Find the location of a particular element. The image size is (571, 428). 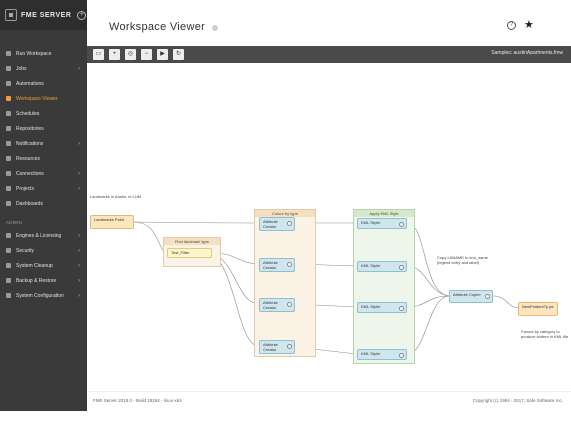

account-menu-icon: + is located at coordinates (82, 15).